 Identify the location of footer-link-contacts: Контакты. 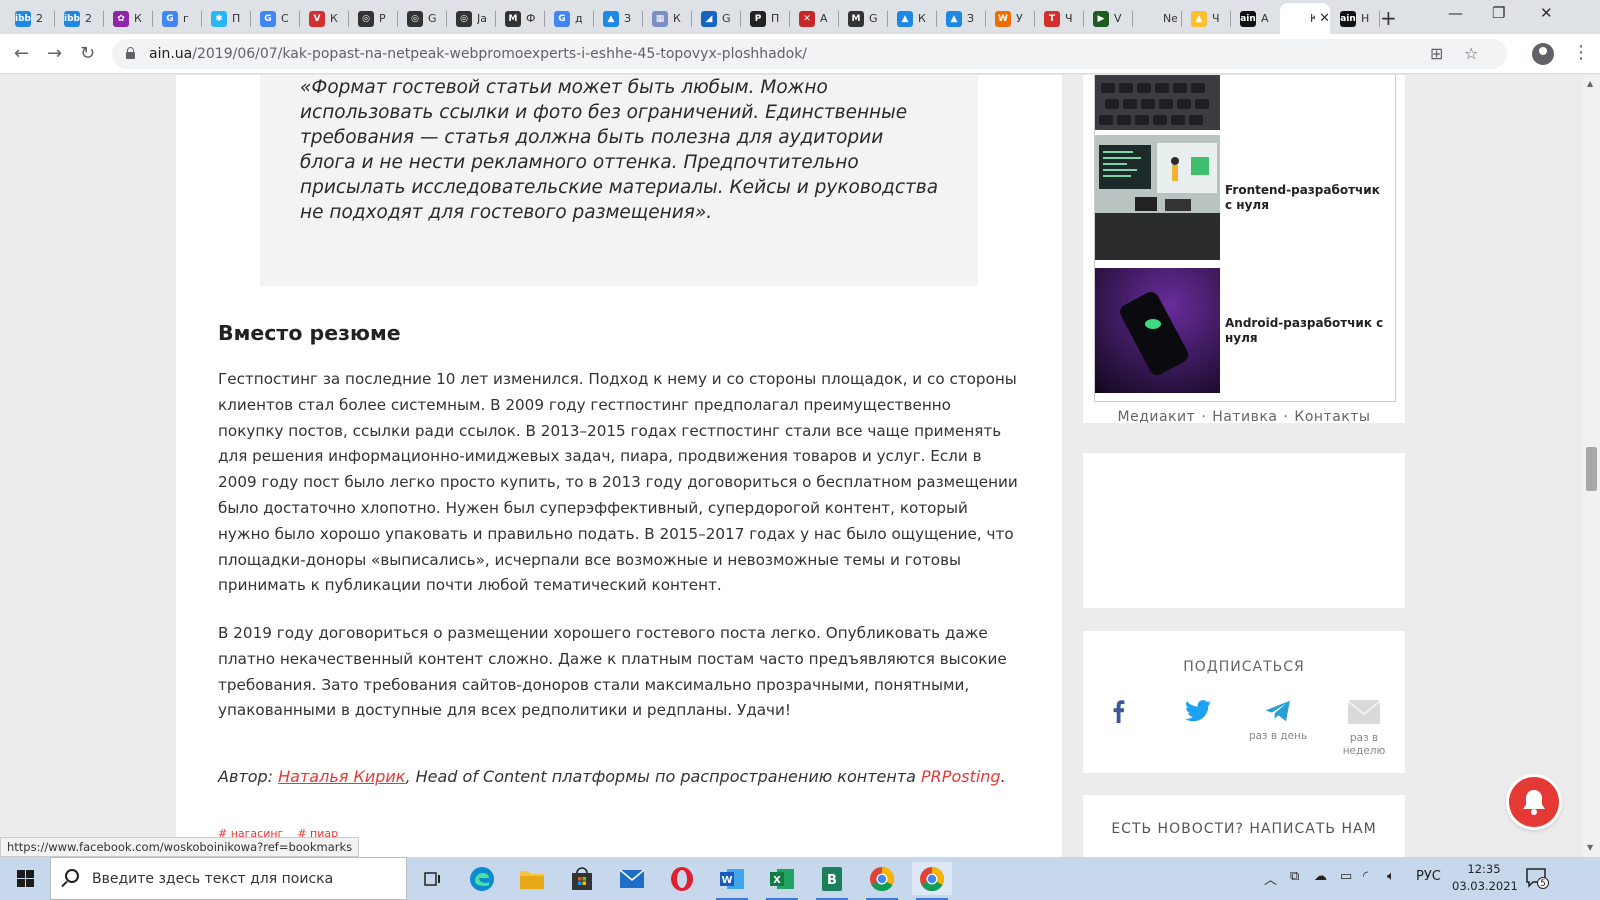
(1332, 417).